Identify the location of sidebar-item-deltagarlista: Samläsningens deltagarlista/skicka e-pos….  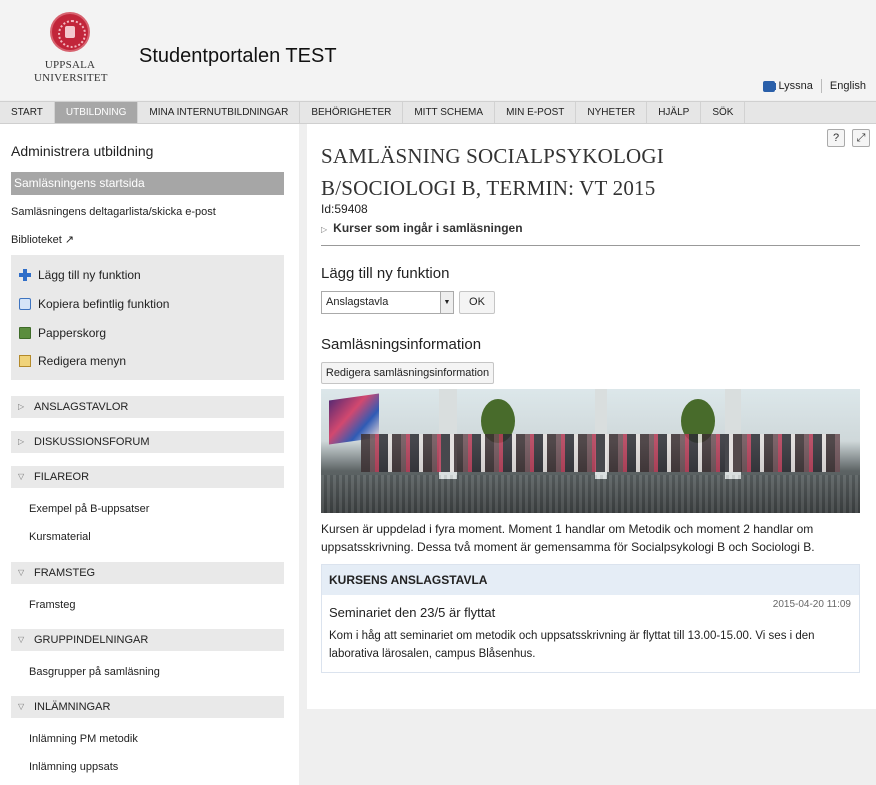
(113, 212).